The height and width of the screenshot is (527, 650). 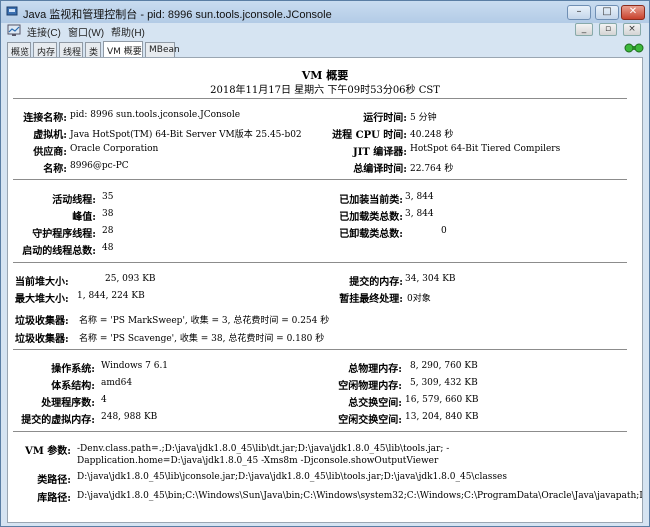 I want to click on total-physical-memory-label: 总物理内存:, so click(x=375, y=369).